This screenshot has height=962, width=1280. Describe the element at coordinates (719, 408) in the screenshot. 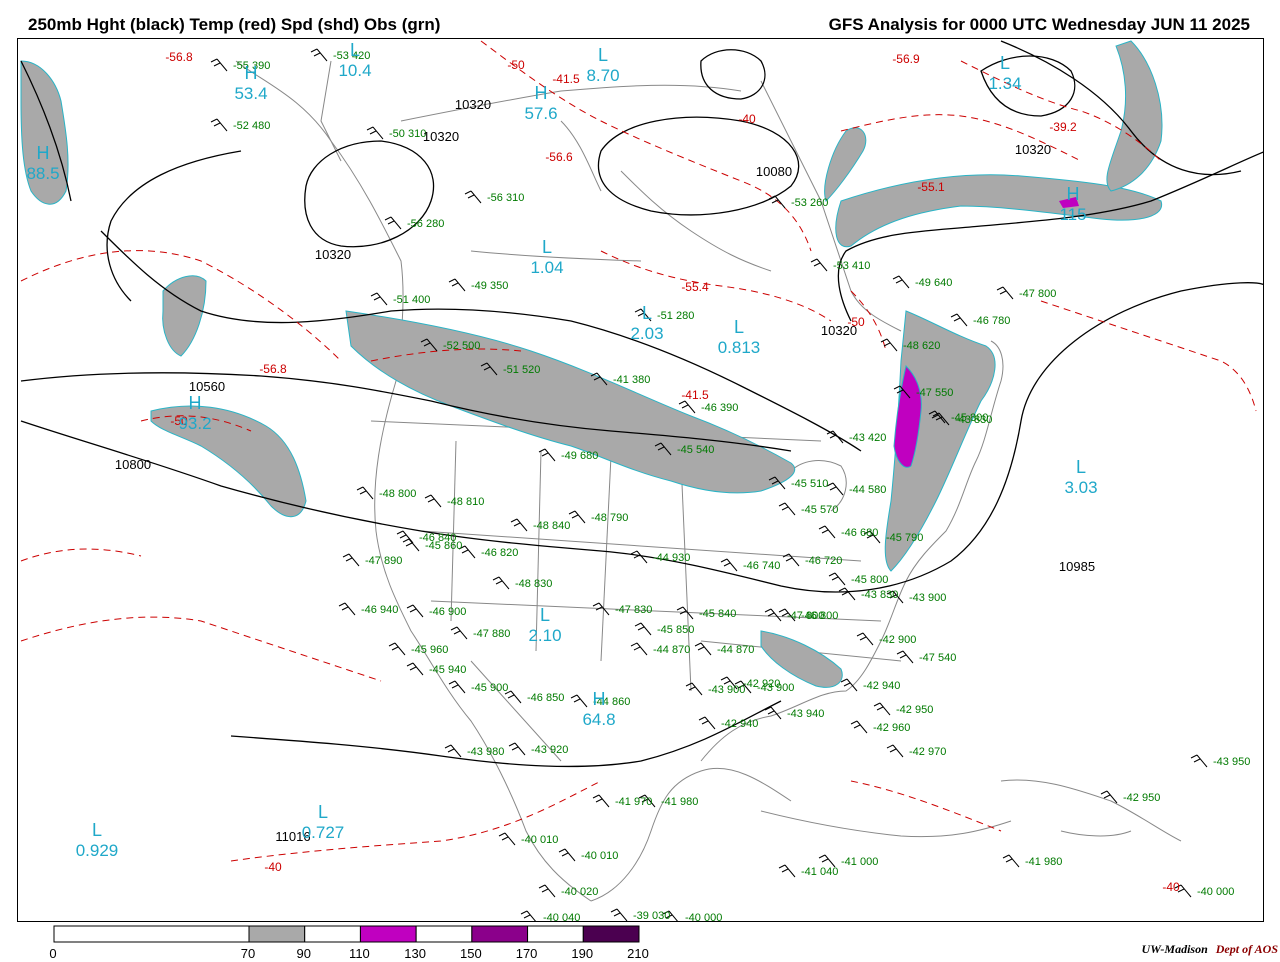

I see `station-observation: -46 390` at that location.